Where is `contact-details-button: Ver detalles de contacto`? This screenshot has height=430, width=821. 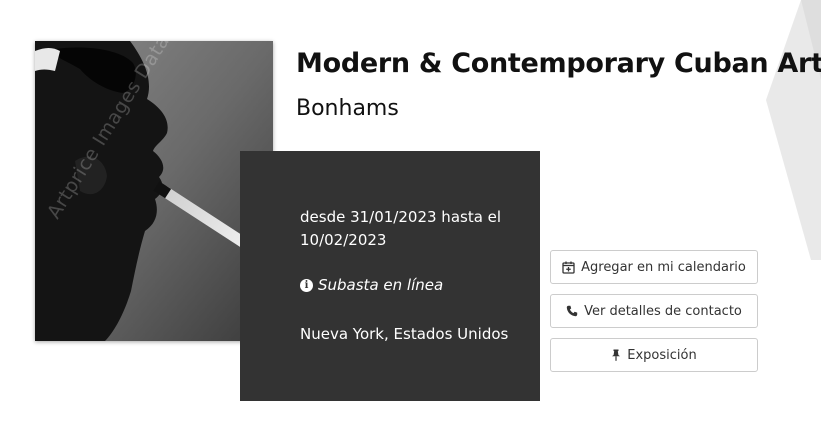 contact-details-button: Ver detalles de contacto is located at coordinates (654, 311).